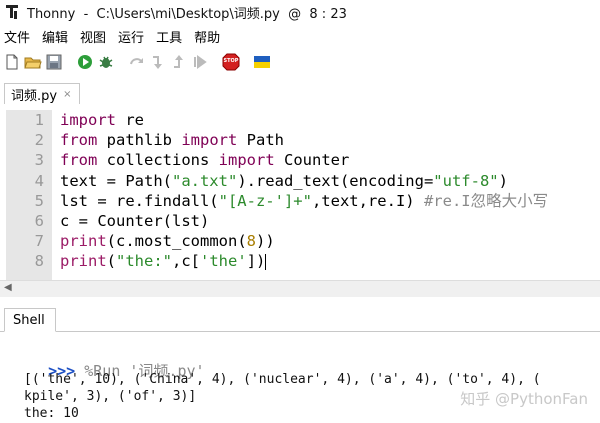 The height and width of the screenshot is (423, 600). I want to click on code-token: Counter, so click(312, 160).